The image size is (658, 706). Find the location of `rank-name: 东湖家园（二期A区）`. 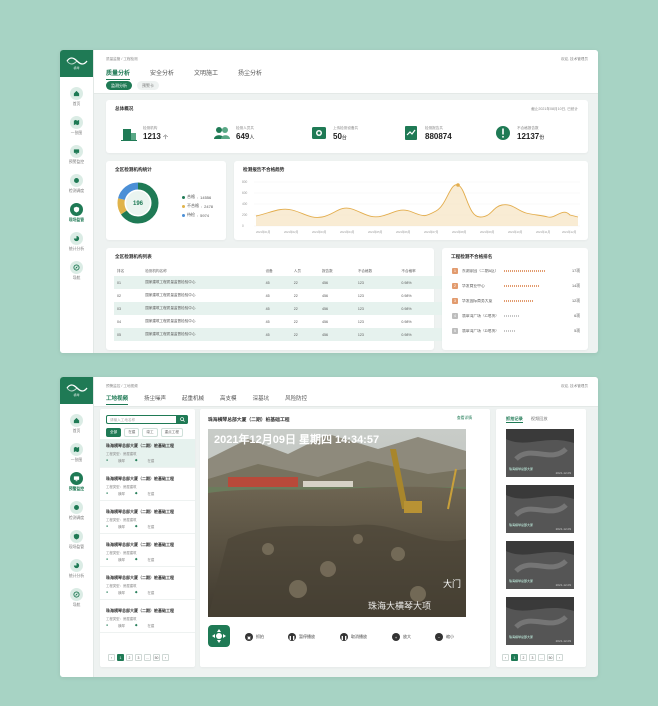

rank-name: 东湖家园（二期A区） is located at coordinates (480, 270).